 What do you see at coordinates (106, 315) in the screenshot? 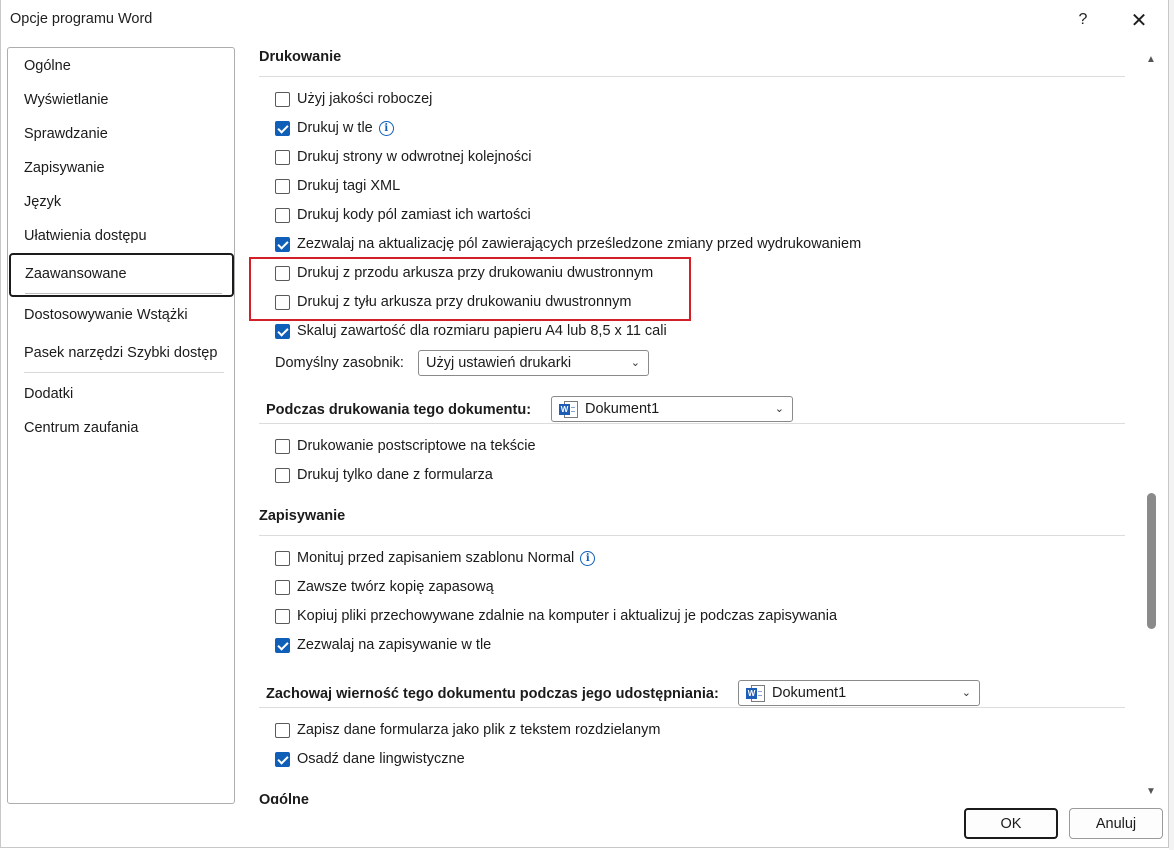
I see `sidebar-item-customize-ribbon: Dostosowywanie Wstążki` at bounding box center [106, 315].